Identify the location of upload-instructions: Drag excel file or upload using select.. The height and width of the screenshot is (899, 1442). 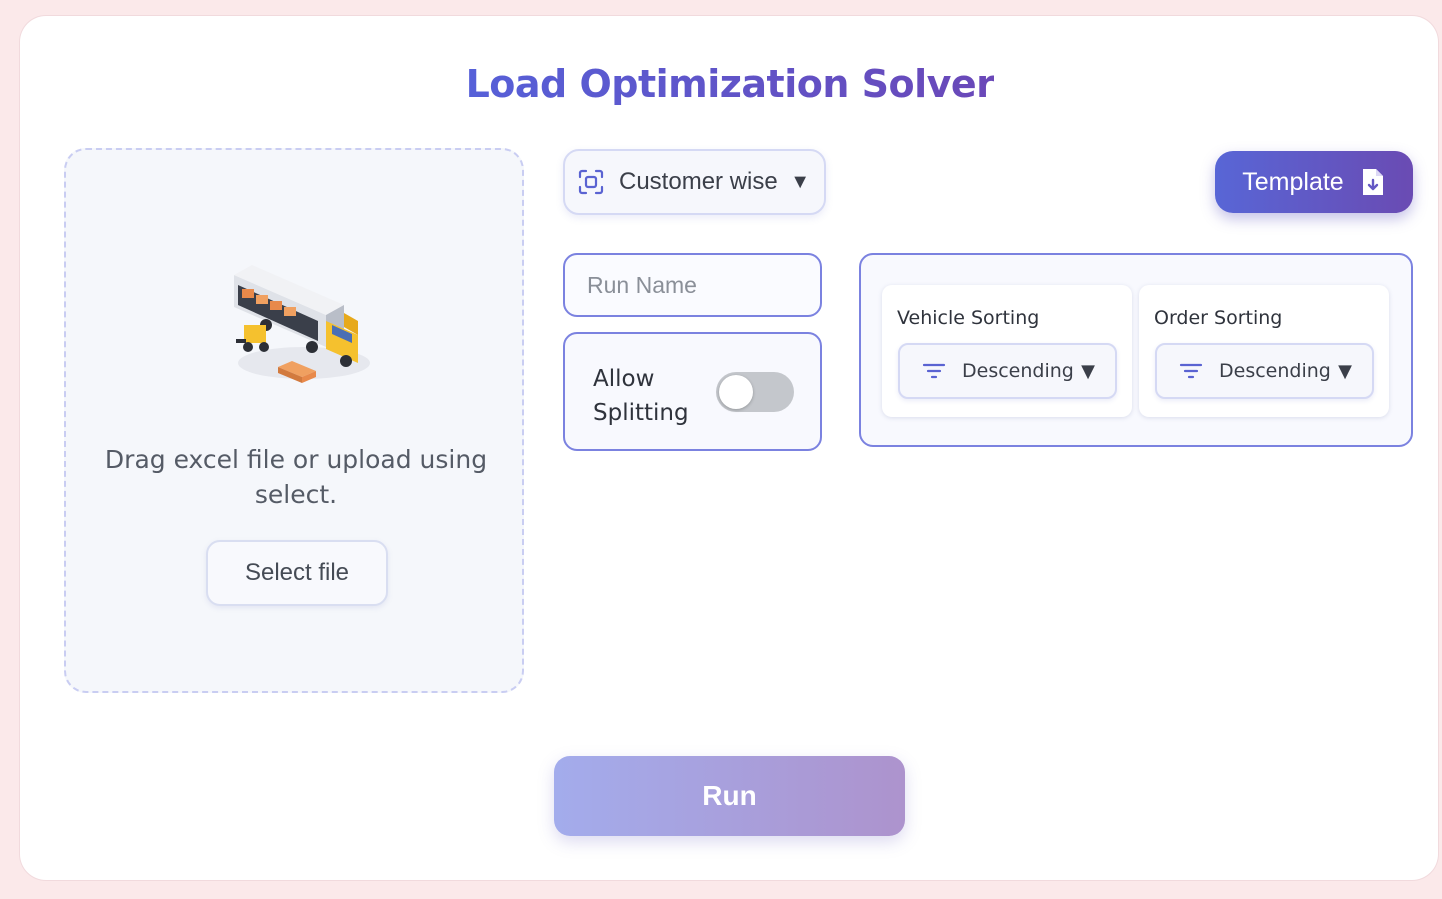
(296, 477).